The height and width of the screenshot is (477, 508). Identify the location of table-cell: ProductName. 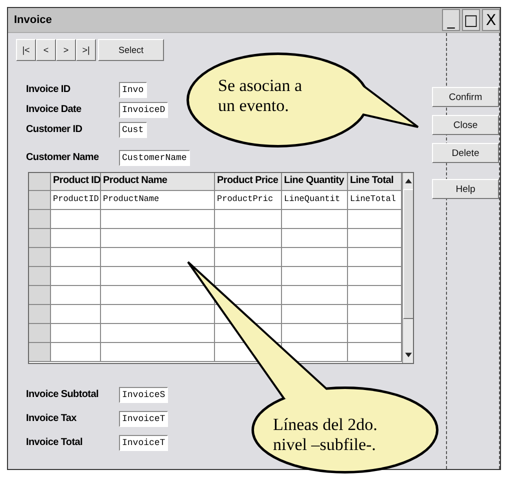
(158, 200).